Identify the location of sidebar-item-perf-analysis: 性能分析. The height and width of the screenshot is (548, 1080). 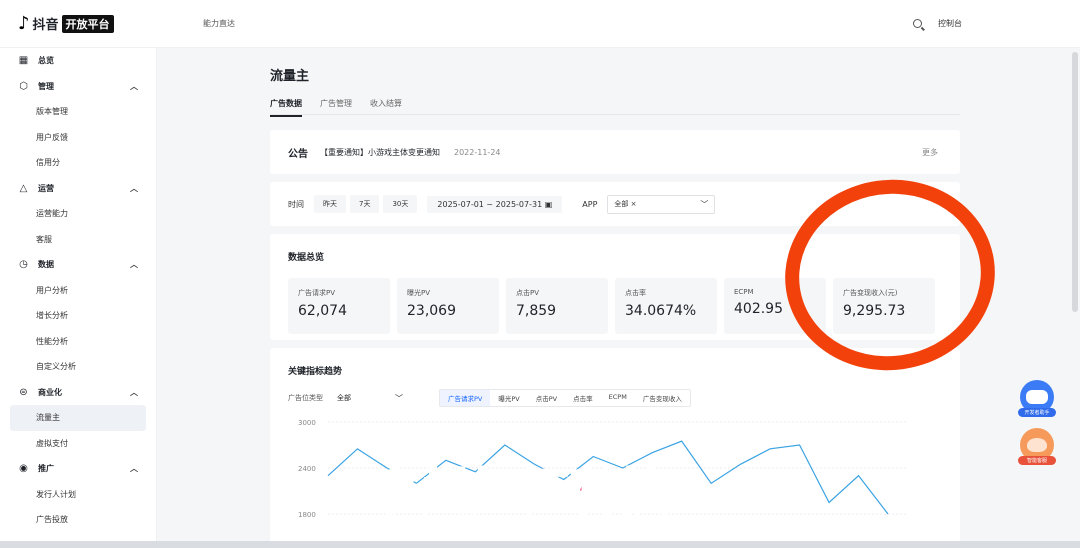
(78, 342).